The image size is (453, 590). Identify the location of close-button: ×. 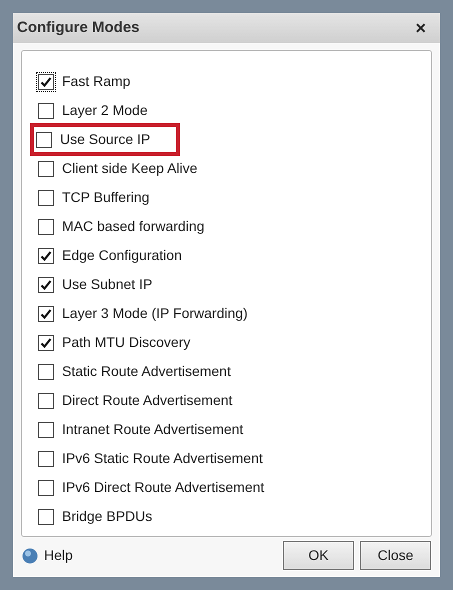
(420, 28).